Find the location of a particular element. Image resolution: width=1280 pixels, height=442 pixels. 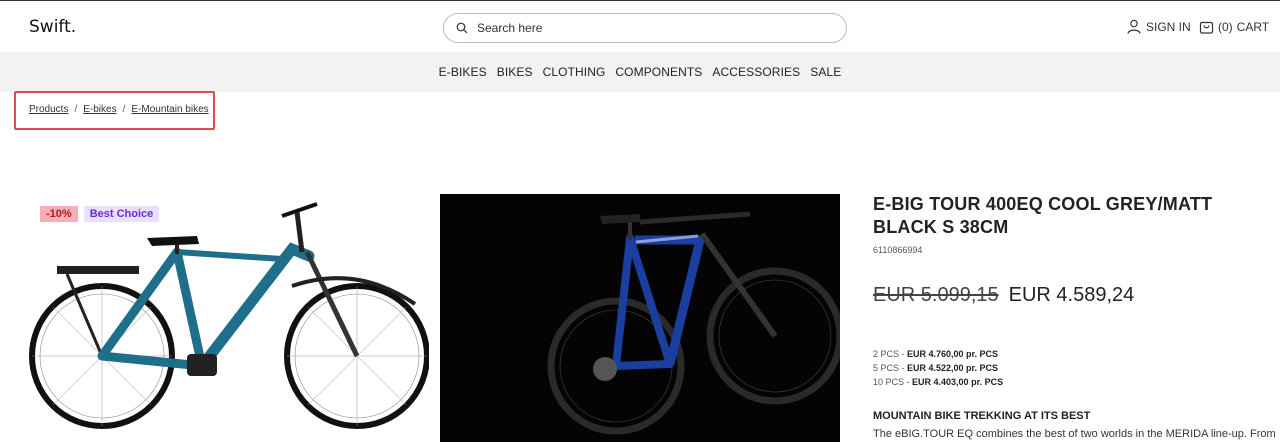

search-icon is located at coordinates (462, 28).